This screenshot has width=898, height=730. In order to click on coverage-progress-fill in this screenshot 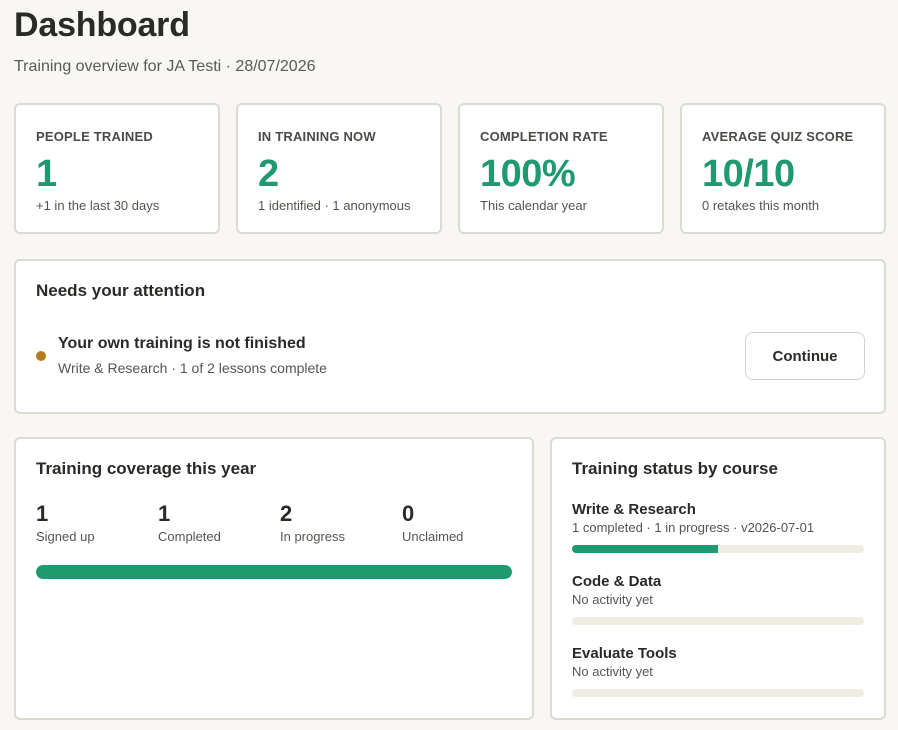, I will do `click(274, 572)`.